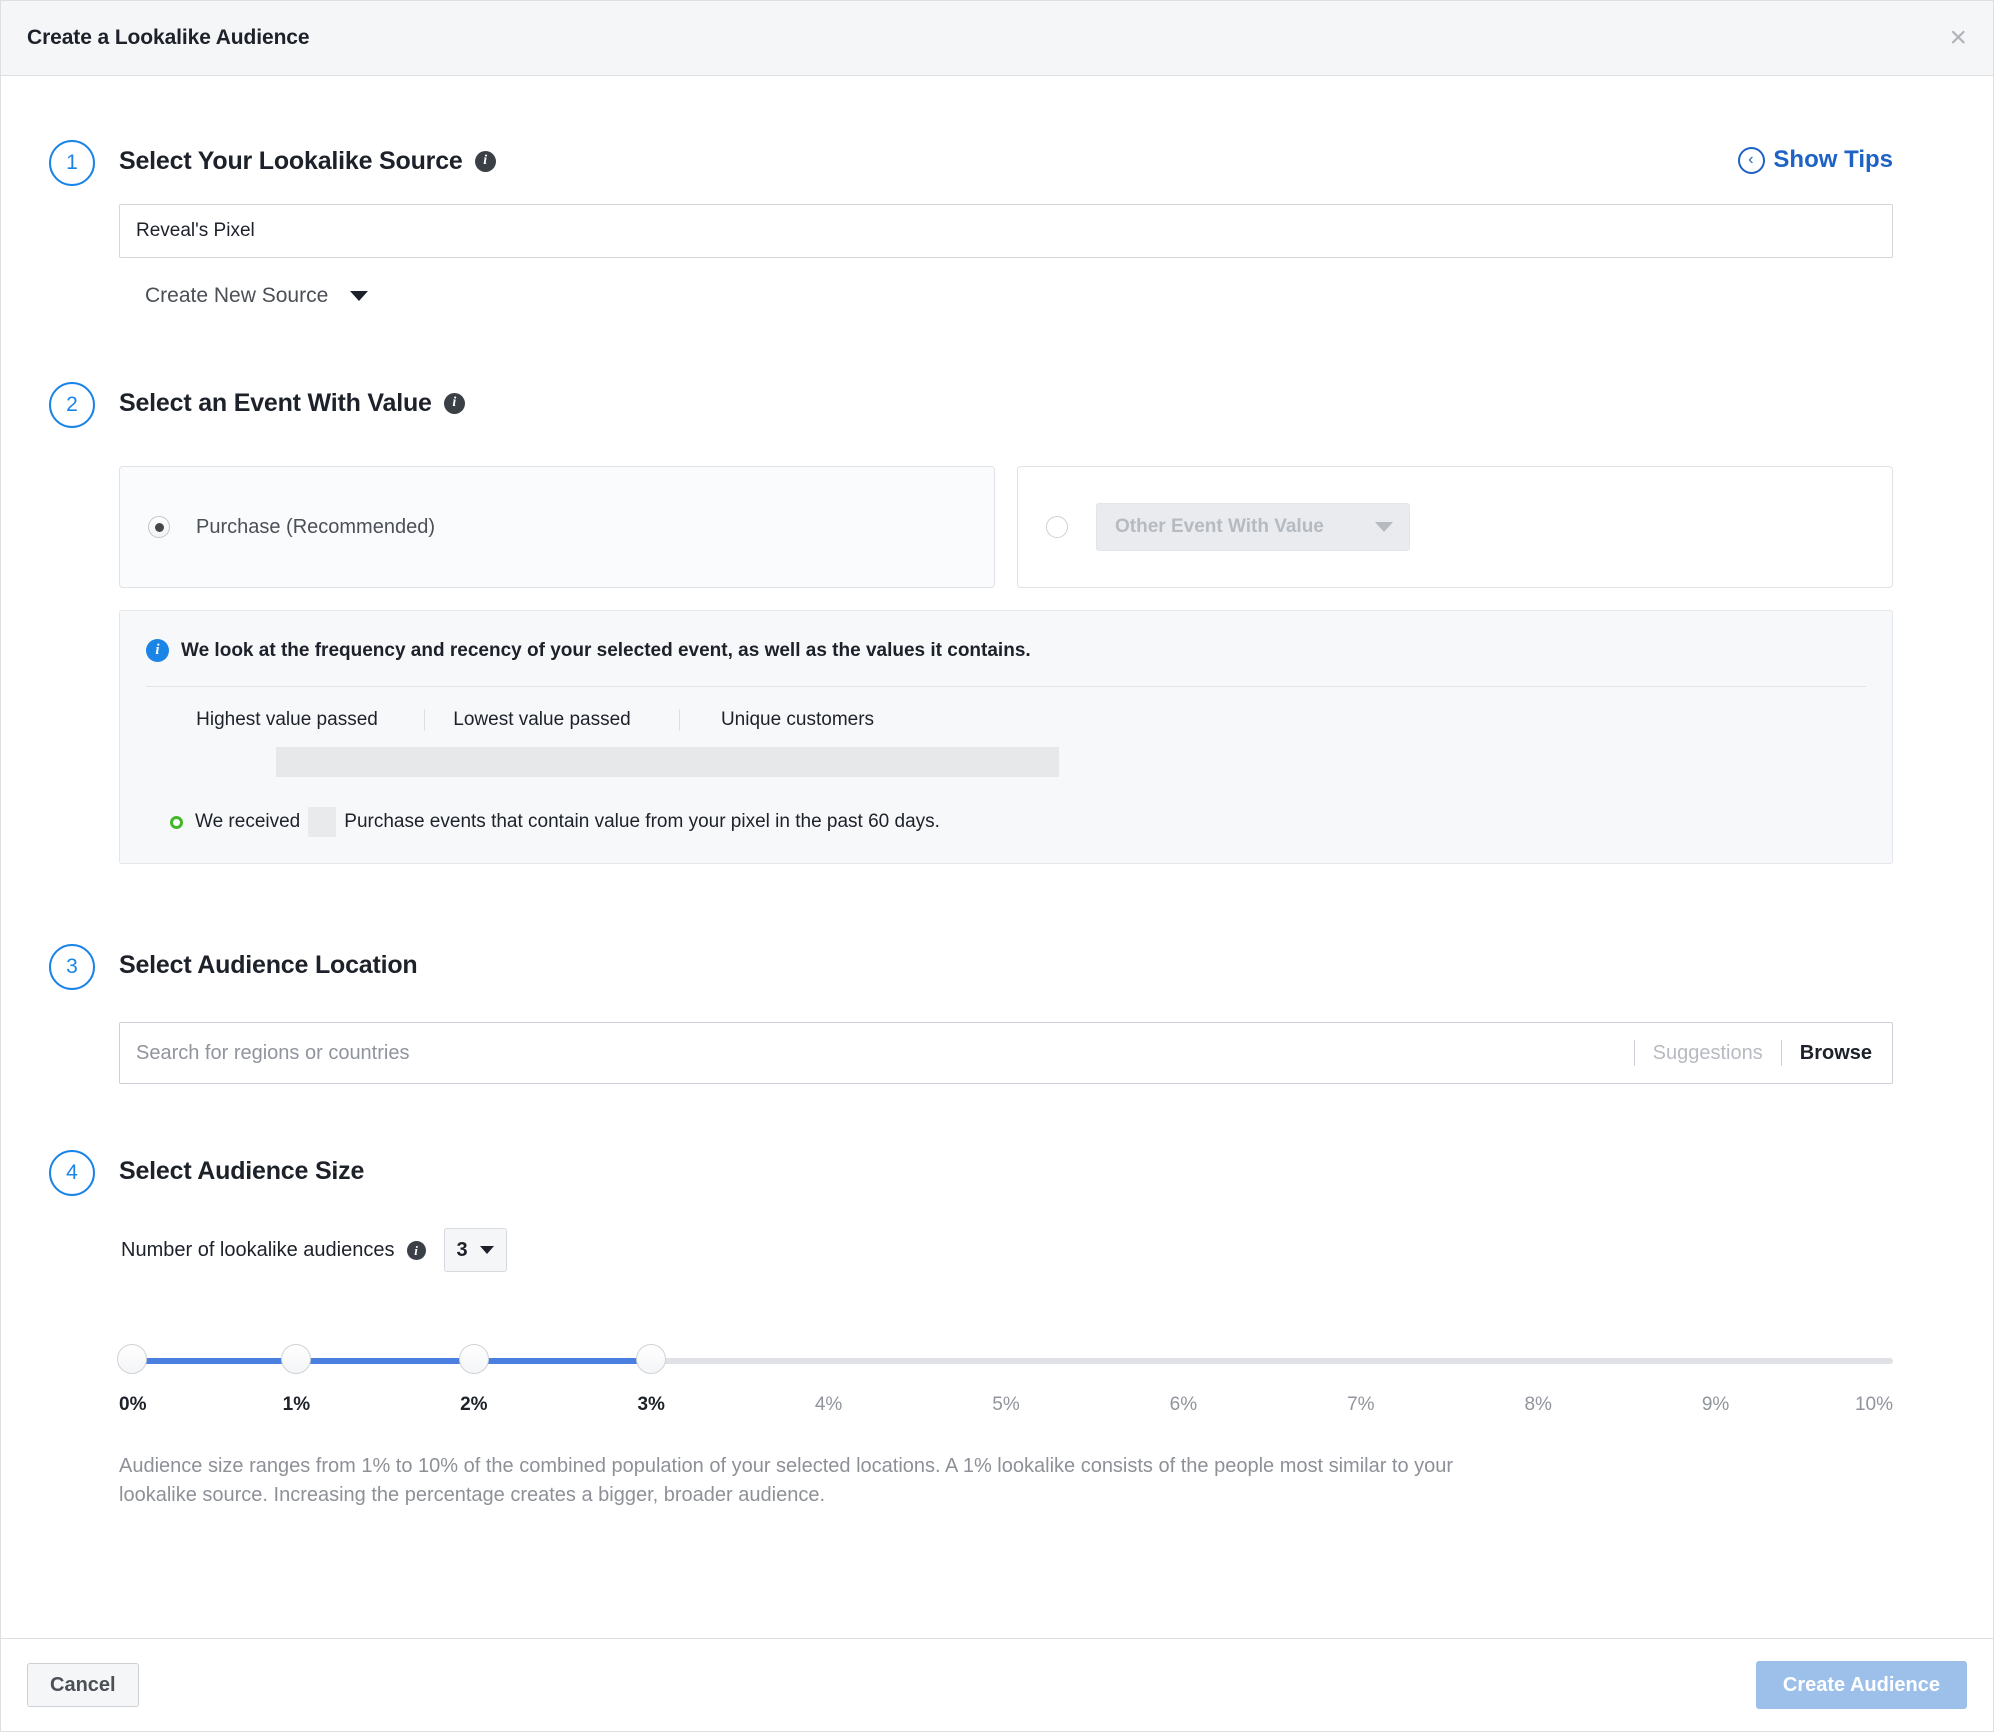  Describe the element at coordinates (1057, 527) in the screenshot. I see `radio-other-event` at that location.